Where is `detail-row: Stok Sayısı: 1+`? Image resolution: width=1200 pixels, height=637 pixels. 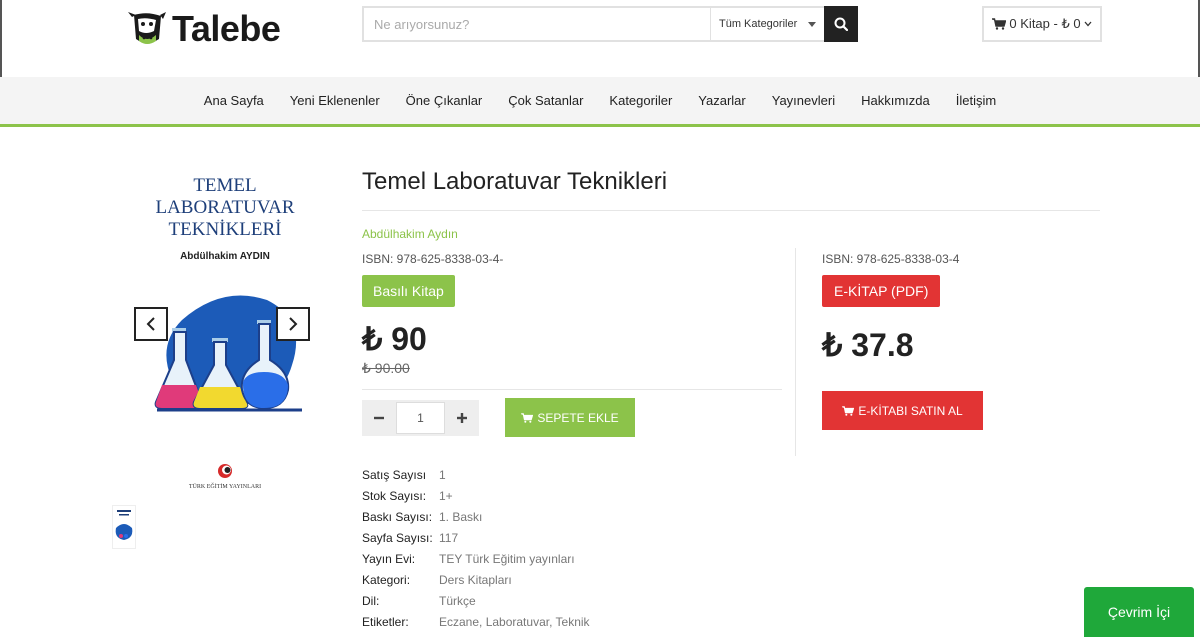
detail-row: Stok Sayısı: 1+ is located at coordinates (476, 495).